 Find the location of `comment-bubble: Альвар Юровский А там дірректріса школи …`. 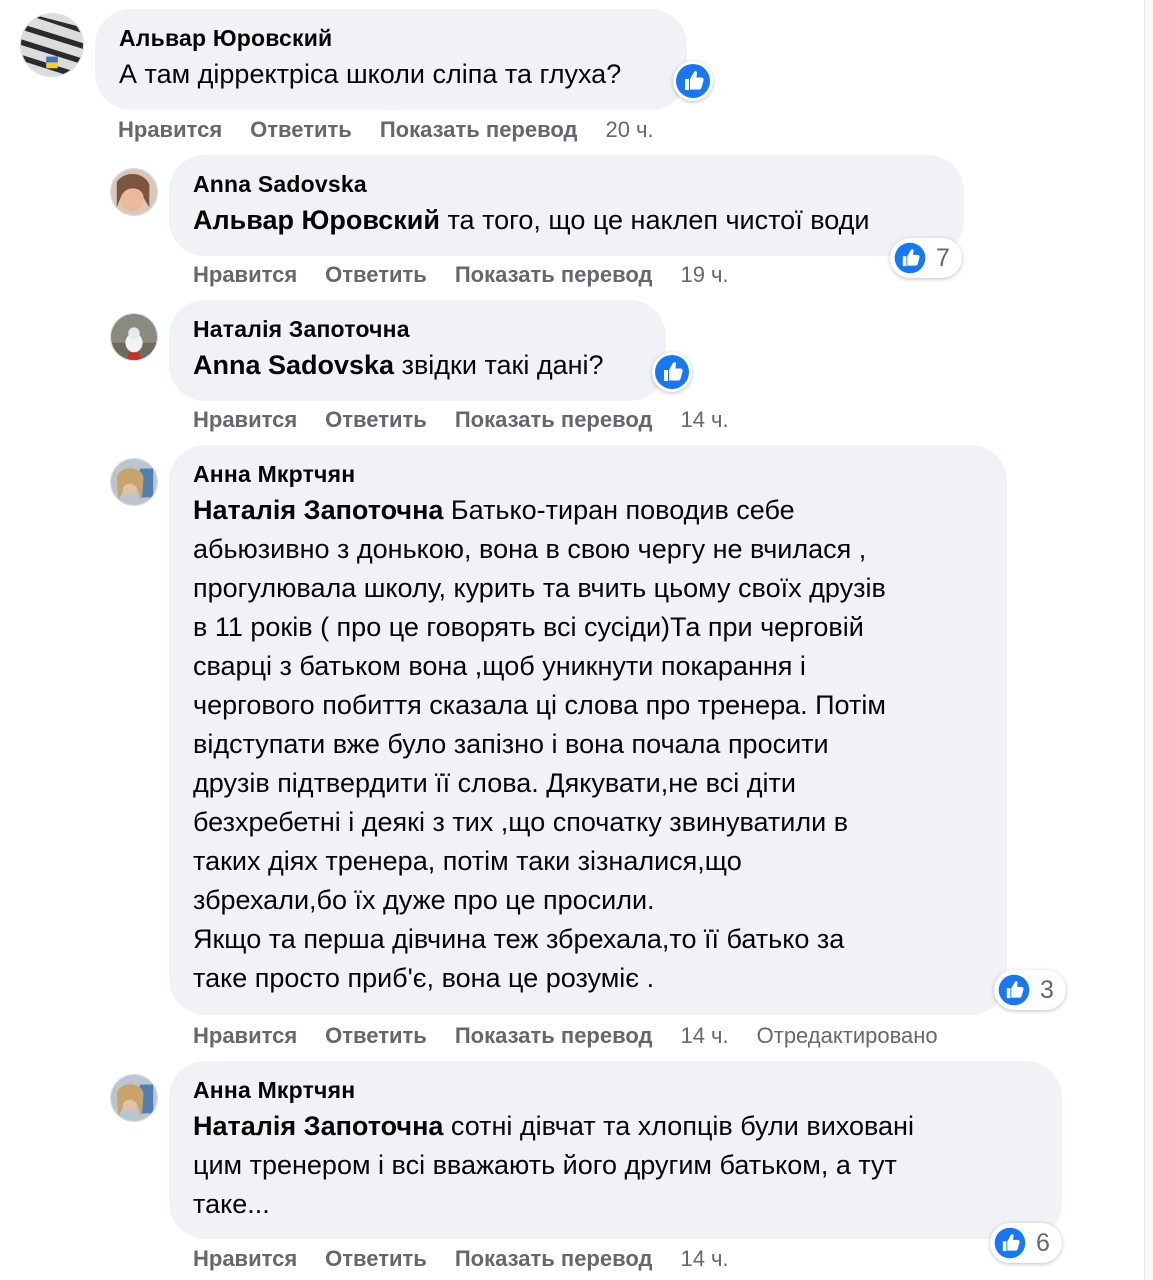

comment-bubble: Альвар Юровский А там дірректріса школи … is located at coordinates (391, 59).